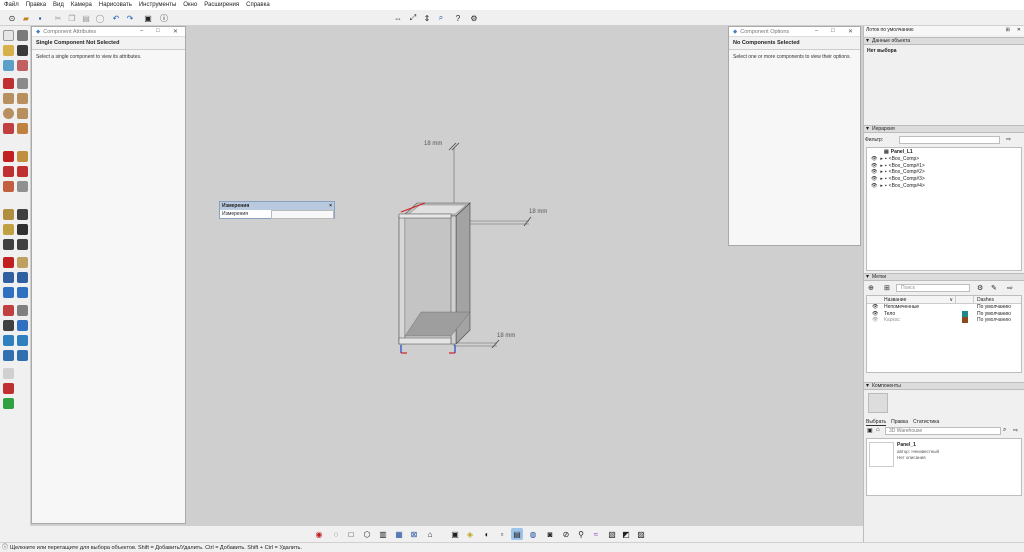 This screenshot has height=552, width=1024. I want to click on navigation-icon: ⌂, so click(878, 430).